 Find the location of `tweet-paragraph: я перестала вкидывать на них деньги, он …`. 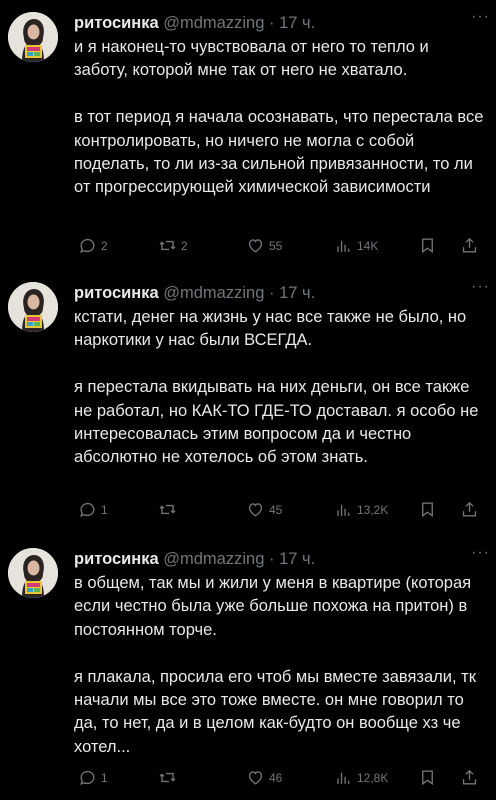

tweet-paragraph: я перестала вкидывать на них деньги, он … is located at coordinates (276, 422).